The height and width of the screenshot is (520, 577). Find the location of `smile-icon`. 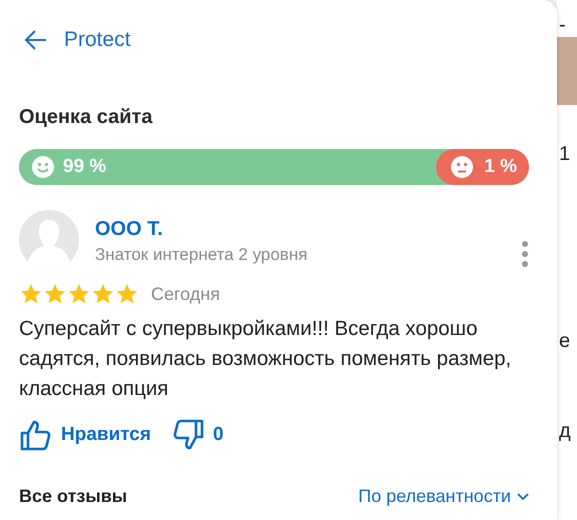

smile-icon is located at coordinates (43, 167).